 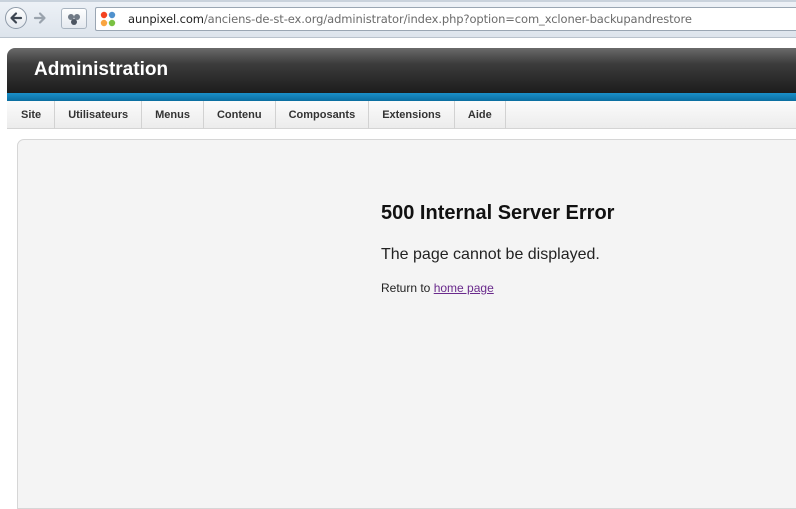 What do you see at coordinates (31, 115) in the screenshot?
I see `menu-item-site: Site` at bounding box center [31, 115].